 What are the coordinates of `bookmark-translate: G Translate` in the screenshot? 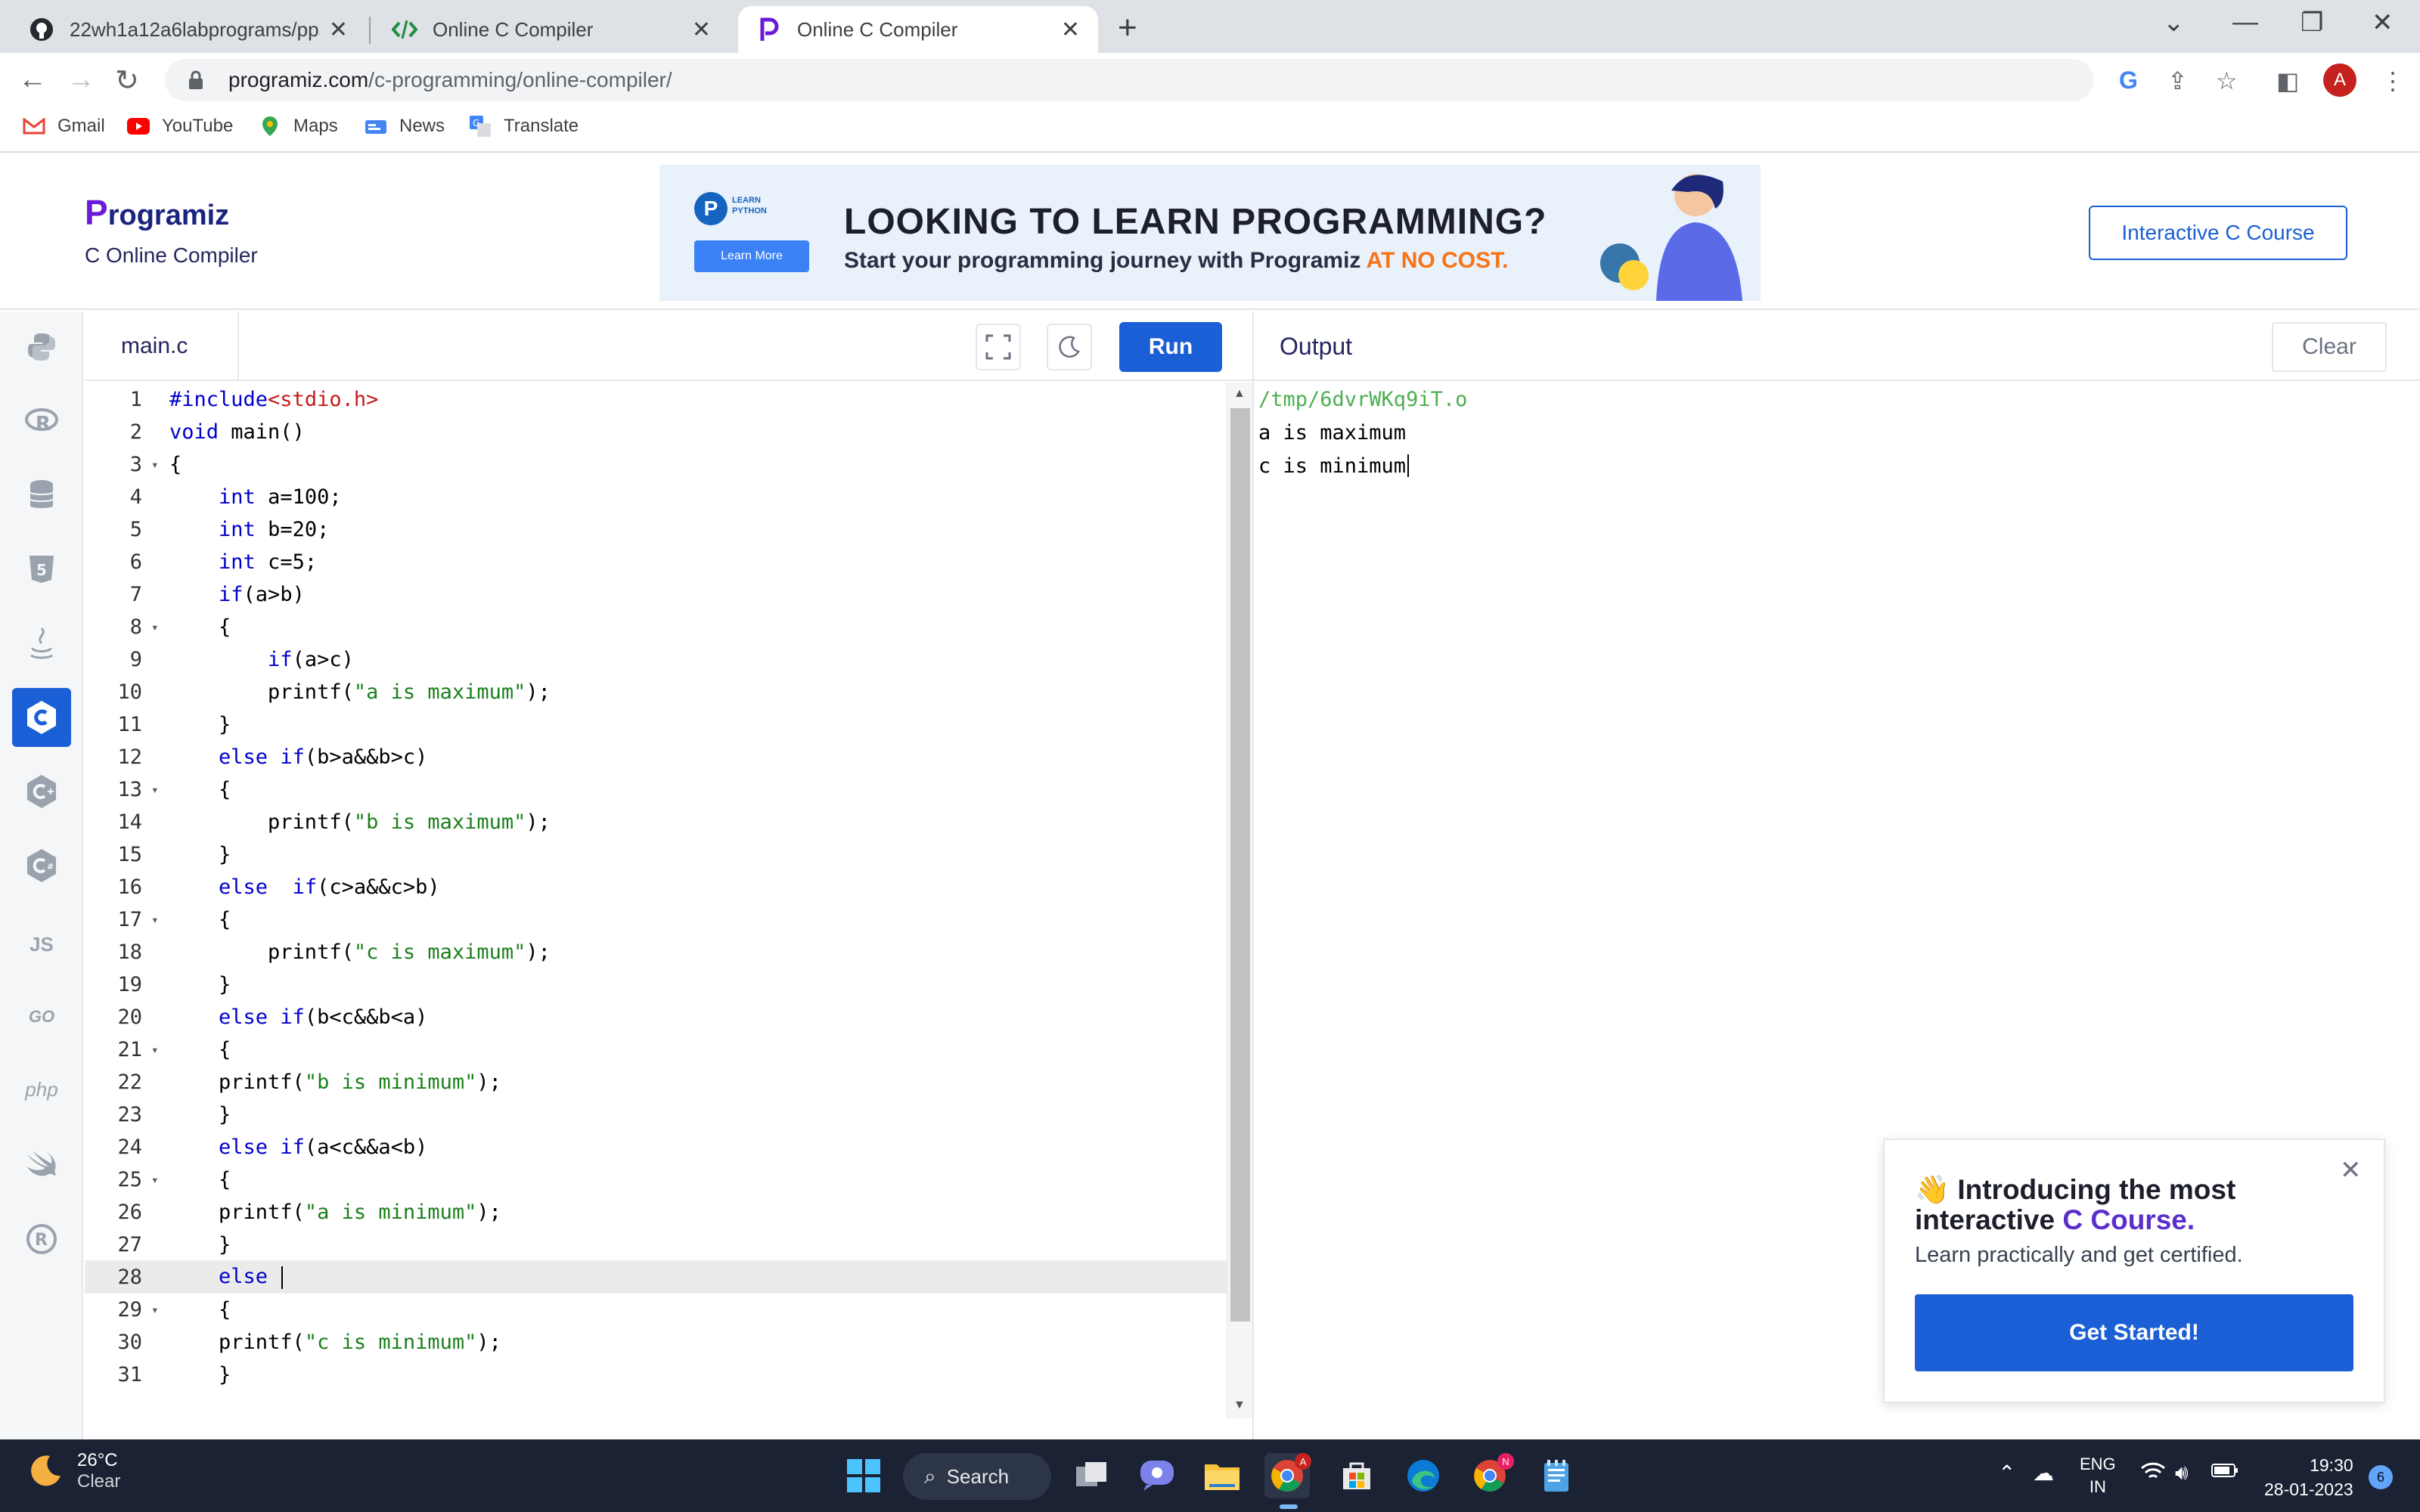 It's located at (524, 126).